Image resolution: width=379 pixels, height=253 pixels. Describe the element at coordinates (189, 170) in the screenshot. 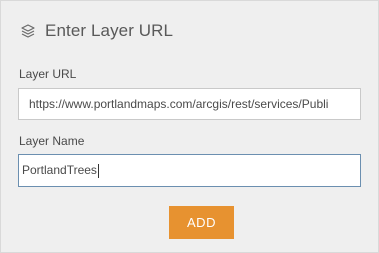

I see `layer-name-input: PortlandTrees` at that location.